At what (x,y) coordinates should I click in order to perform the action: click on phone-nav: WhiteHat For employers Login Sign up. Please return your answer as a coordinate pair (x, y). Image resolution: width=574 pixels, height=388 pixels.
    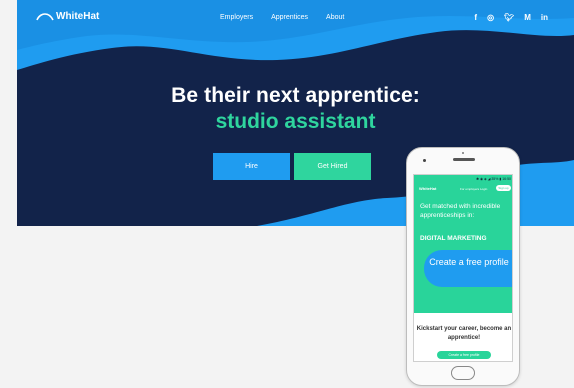
    Looking at the image, I should click on (463, 189).